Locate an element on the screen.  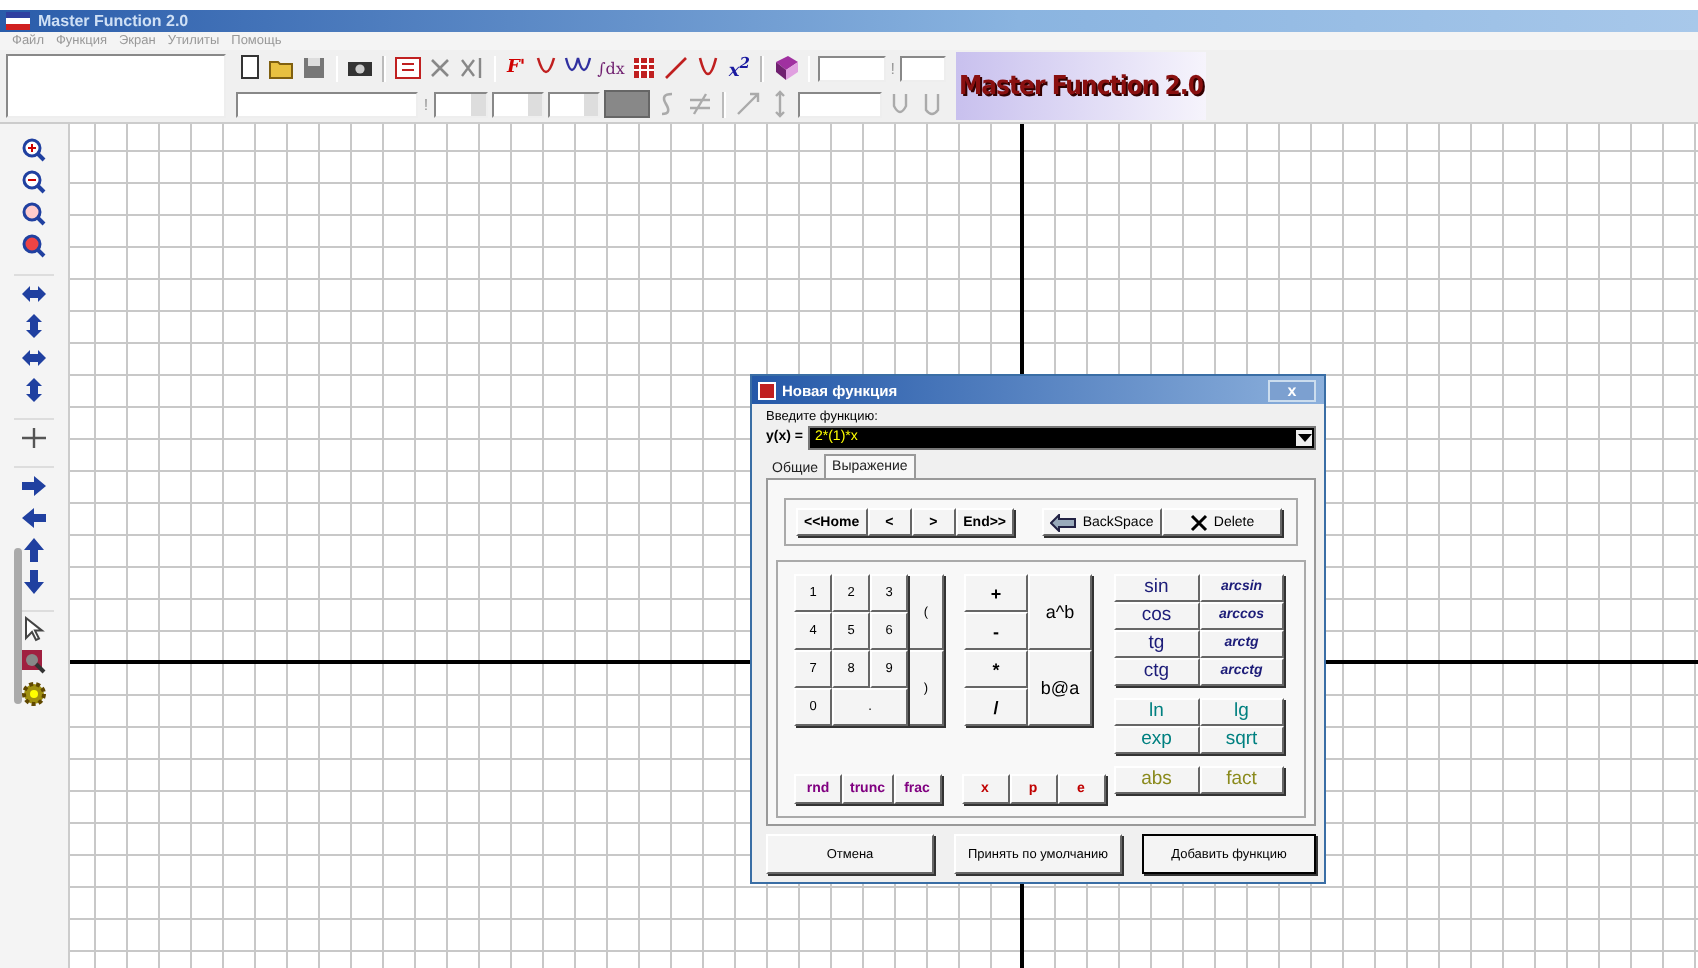
cross-bar-icon is located at coordinates (471, 68).